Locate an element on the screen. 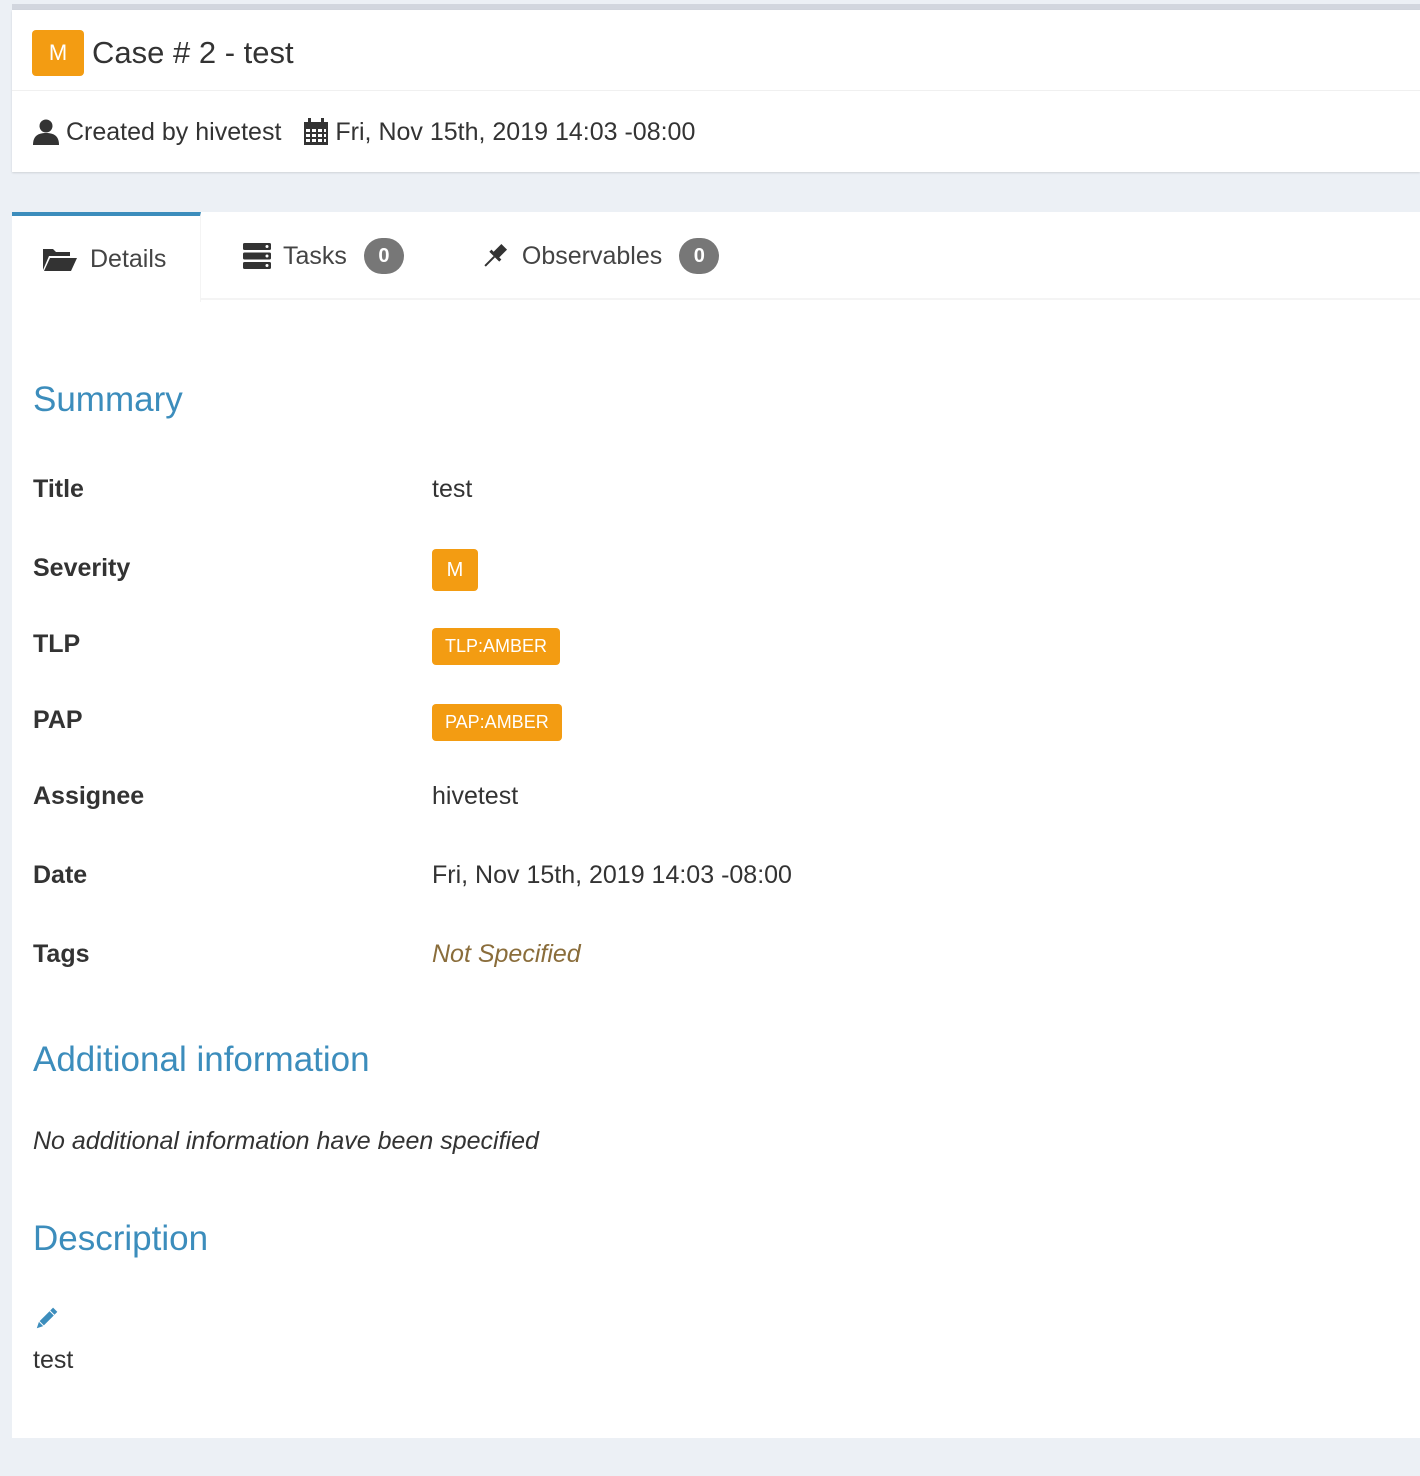  case-title: Case # 2 - test is located at coordinates (193, 52).